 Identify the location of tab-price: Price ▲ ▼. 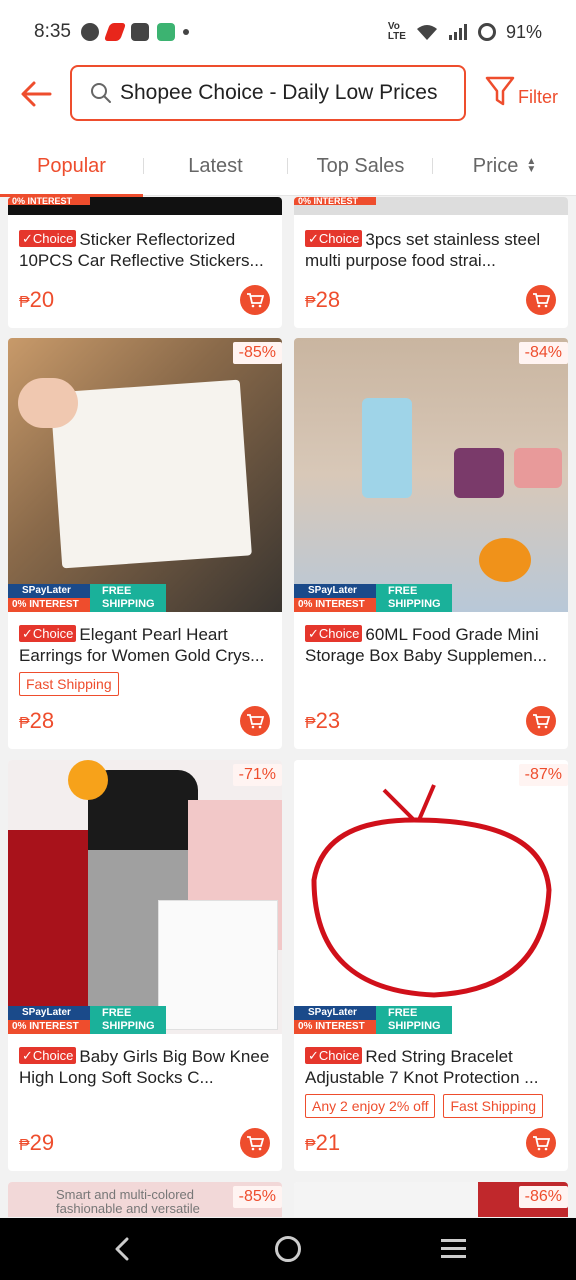
(504, 166).